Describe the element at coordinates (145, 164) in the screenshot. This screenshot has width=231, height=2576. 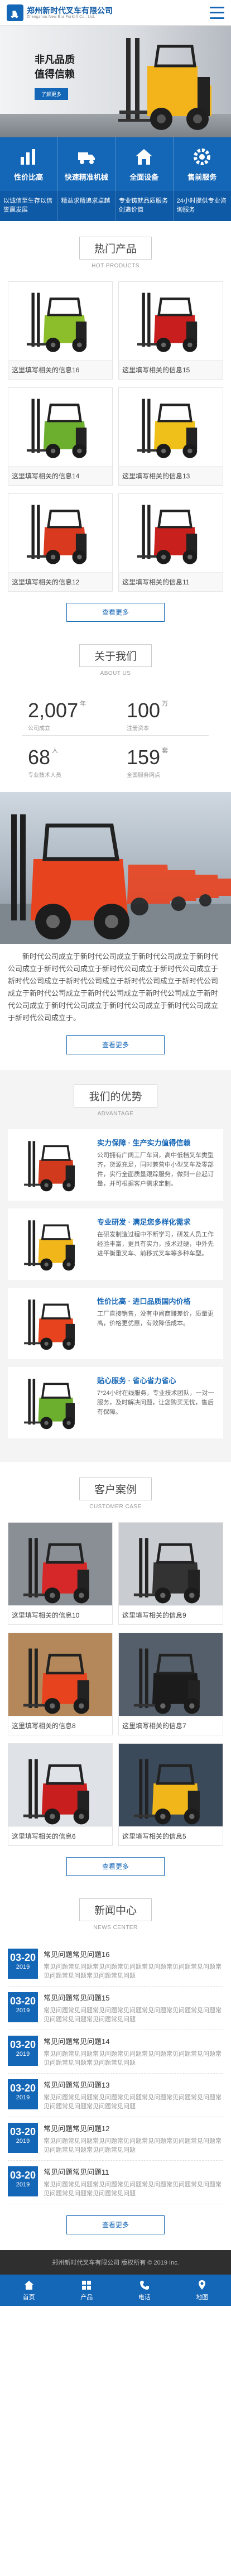
I see `nav-item-equipment: 全面设备` at that location.